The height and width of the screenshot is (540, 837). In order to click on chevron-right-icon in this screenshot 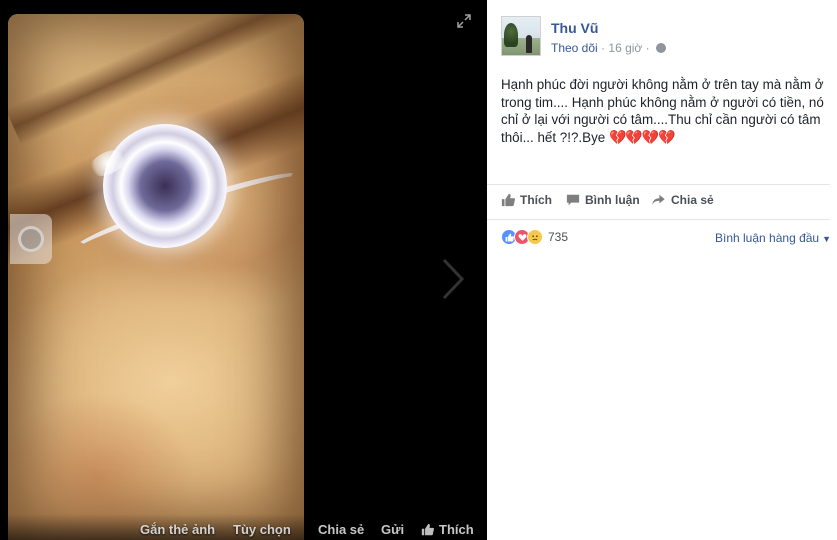, I will do `click(453, 279)`.